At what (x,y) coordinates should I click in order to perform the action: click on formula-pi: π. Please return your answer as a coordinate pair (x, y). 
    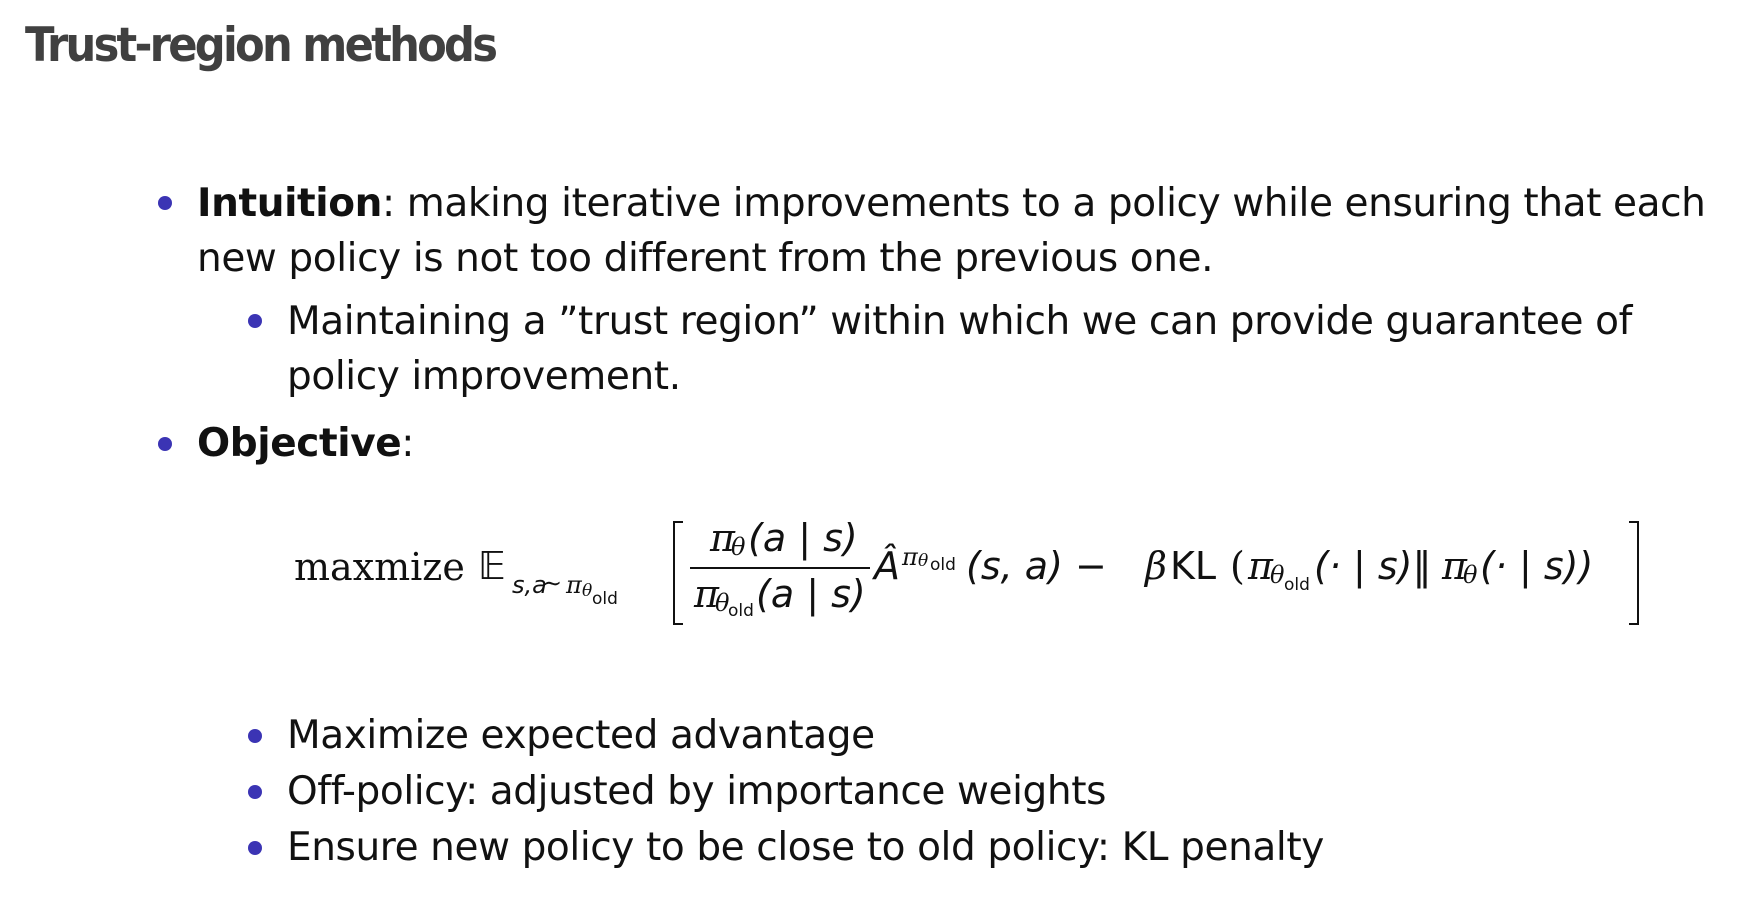
    Looking at the image, I should click on (574, 585).